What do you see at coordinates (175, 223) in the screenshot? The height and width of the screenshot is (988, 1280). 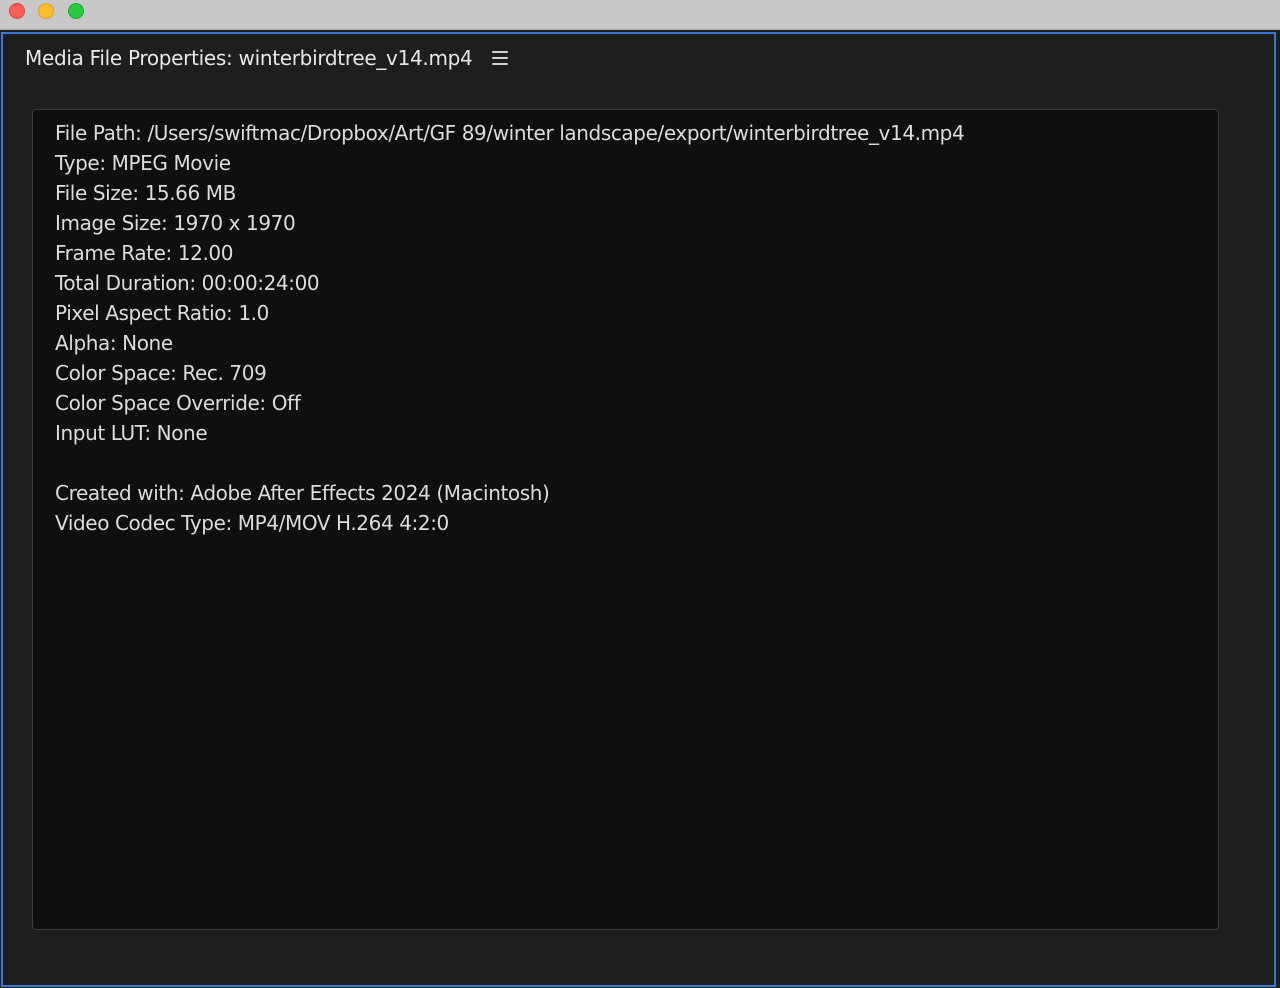 I see `image-size-line: Image Size: 1970 x 1970` at bounding box center [175, 223].